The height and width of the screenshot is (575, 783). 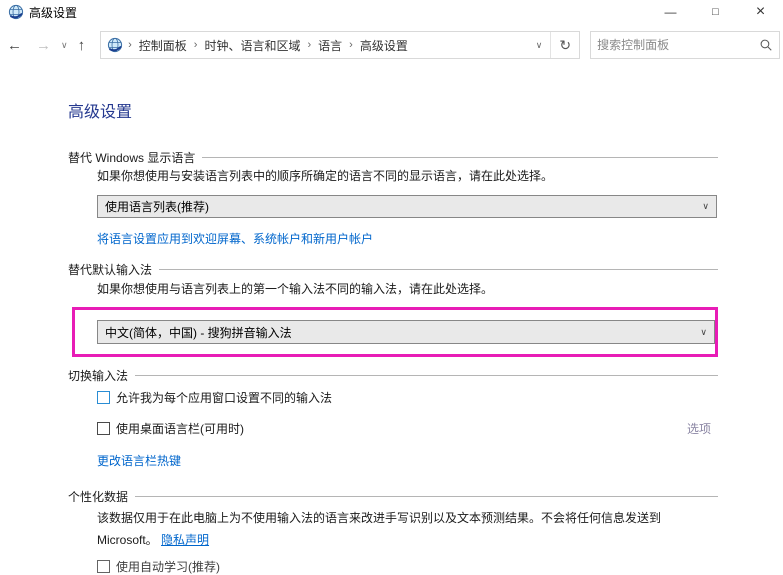 I want to click on up-button: ↑, so click(x=82, y=45).